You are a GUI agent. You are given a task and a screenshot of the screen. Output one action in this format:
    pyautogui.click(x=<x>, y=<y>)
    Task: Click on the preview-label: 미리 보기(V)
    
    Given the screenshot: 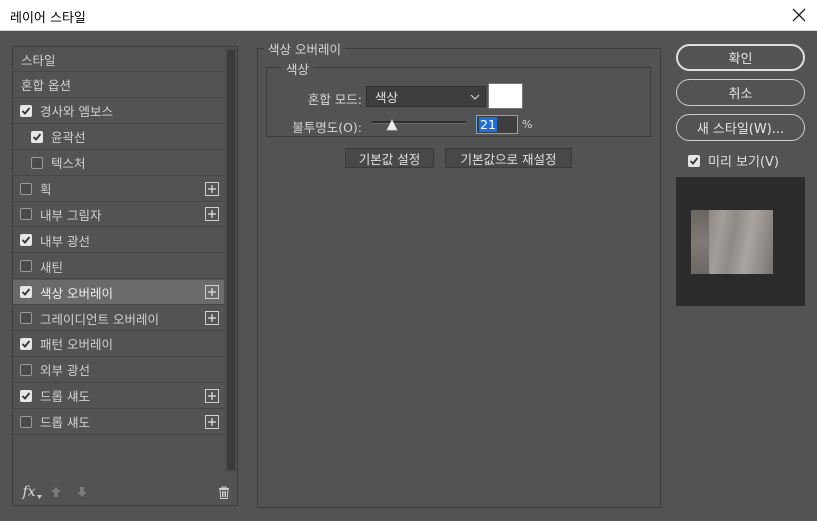 What is the action you would take?
    pyautogui.click(x=744, y=162)
    